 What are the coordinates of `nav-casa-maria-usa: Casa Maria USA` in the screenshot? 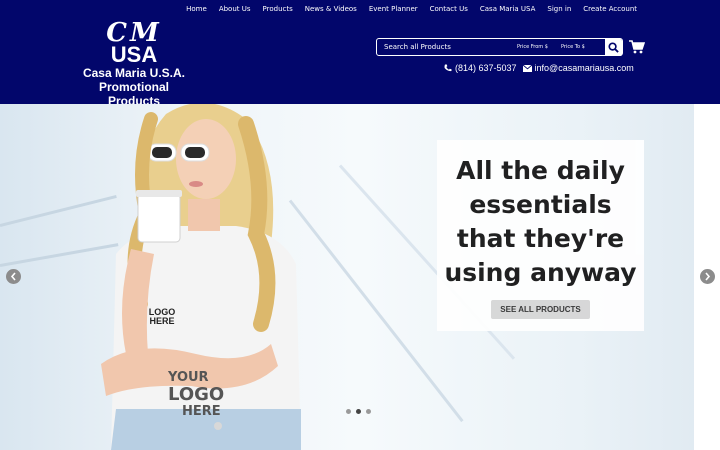 It's located at (508, 9).